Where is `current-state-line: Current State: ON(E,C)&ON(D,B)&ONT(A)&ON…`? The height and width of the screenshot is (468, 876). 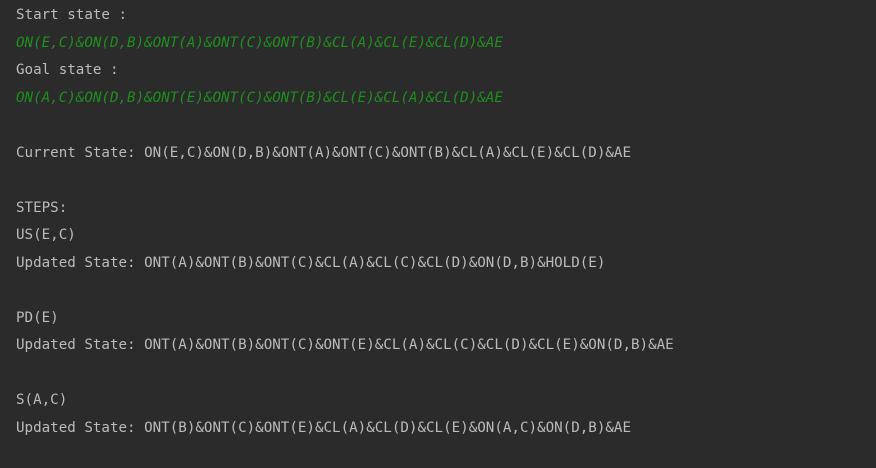
current-state-line: Current State: ON(E,C)&ON(D,B)&ONT(A)&ON… is located at coordinates (323, 152).